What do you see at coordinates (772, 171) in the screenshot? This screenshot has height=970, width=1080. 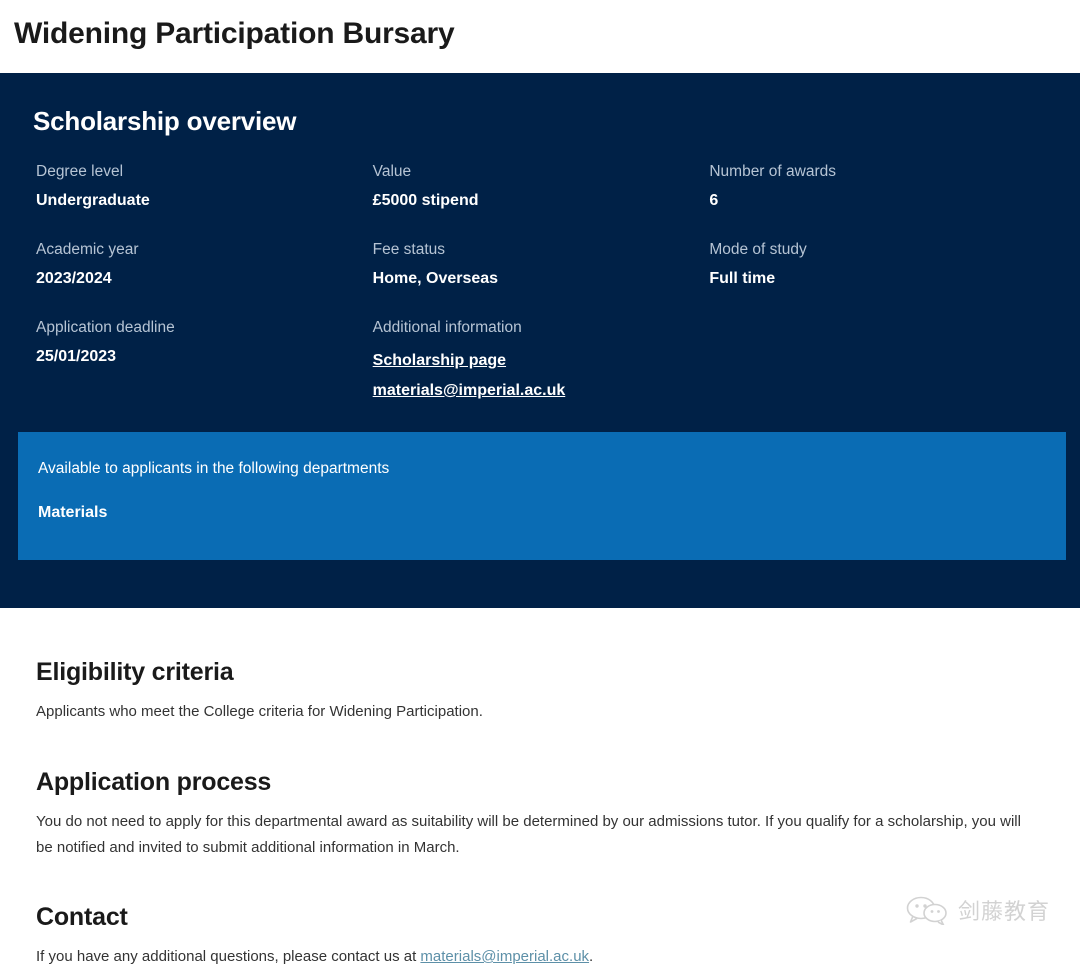 I see `fact-label: Number of awards` at bounding box center [772, 171].